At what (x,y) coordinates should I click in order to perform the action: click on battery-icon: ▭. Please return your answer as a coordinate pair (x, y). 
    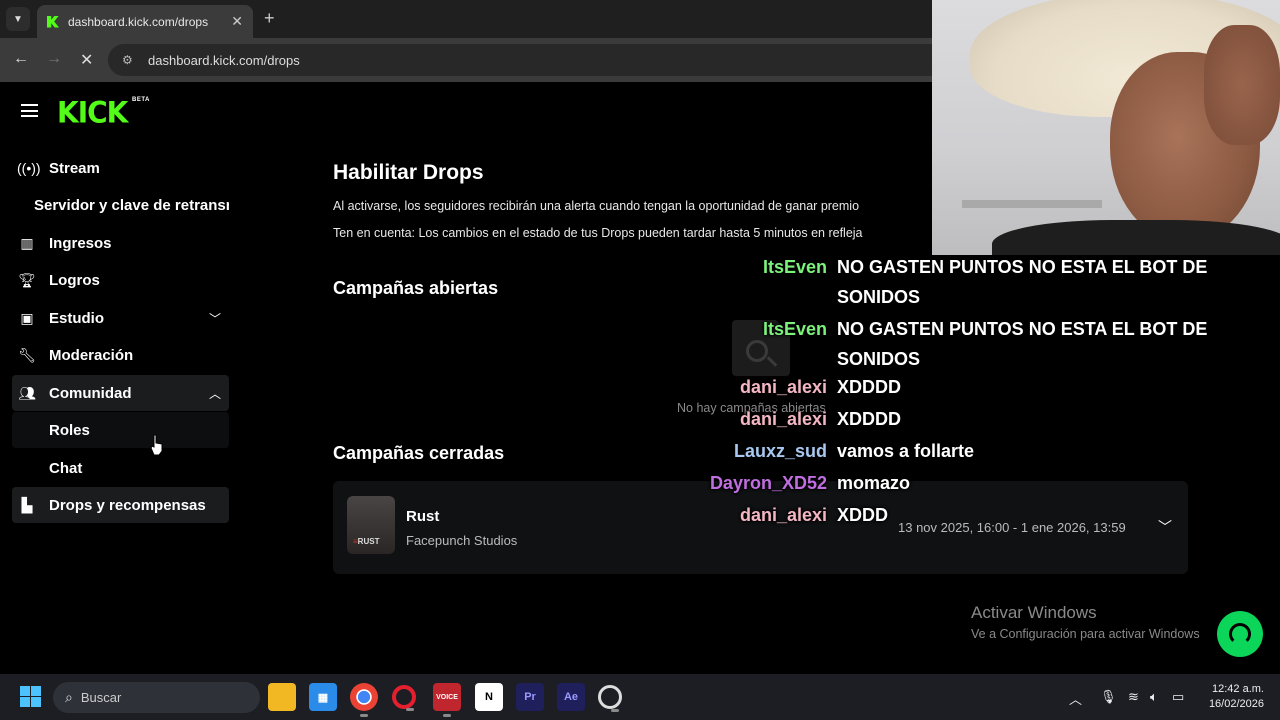
    Looking at the image, I should click on (1178, 697).